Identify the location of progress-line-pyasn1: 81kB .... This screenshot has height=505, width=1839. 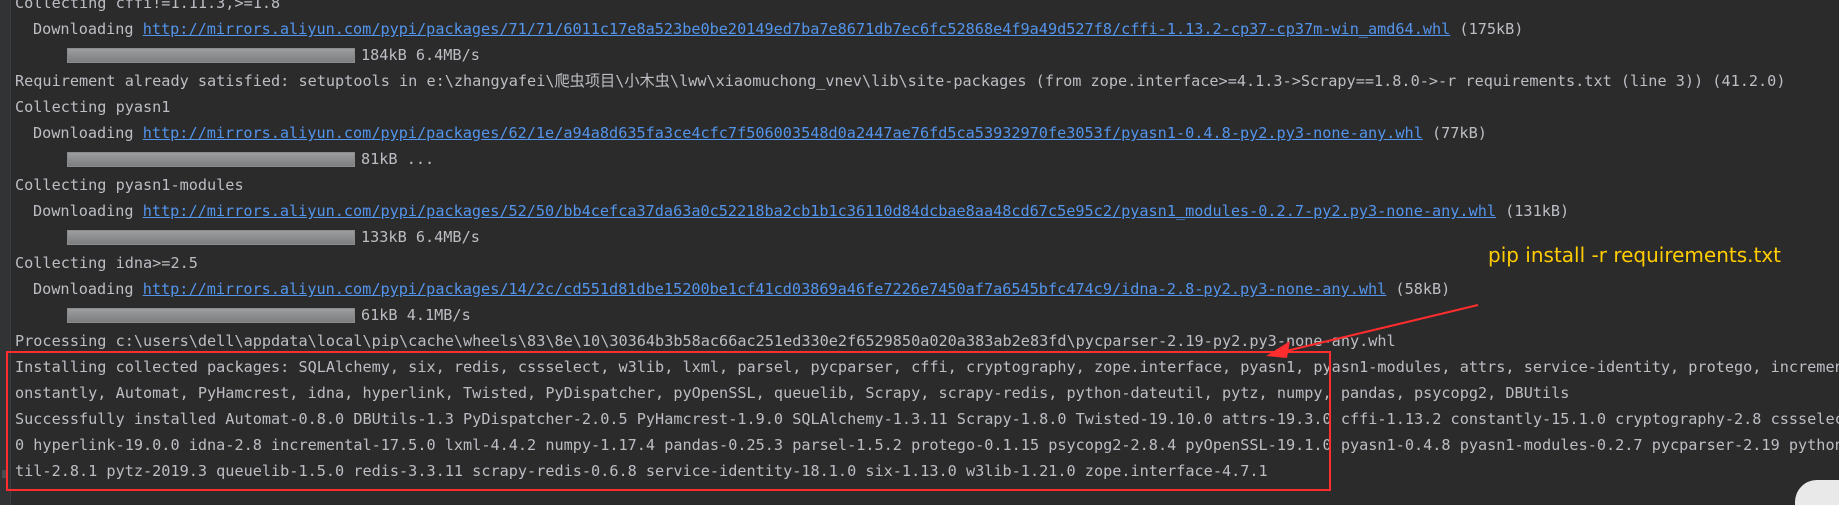
(927, 159).